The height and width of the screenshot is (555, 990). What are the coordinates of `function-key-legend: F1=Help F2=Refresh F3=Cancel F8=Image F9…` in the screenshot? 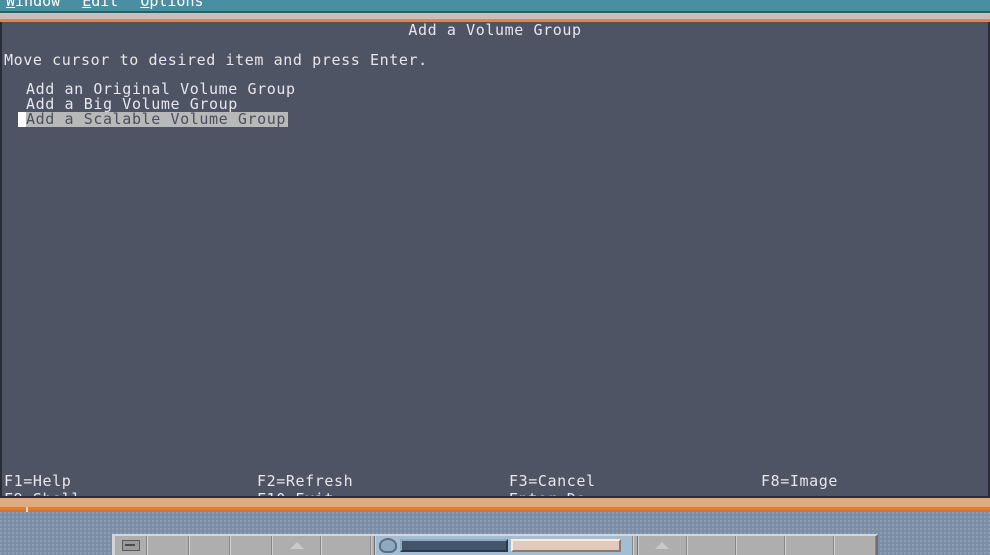 It's located at (494, 484).